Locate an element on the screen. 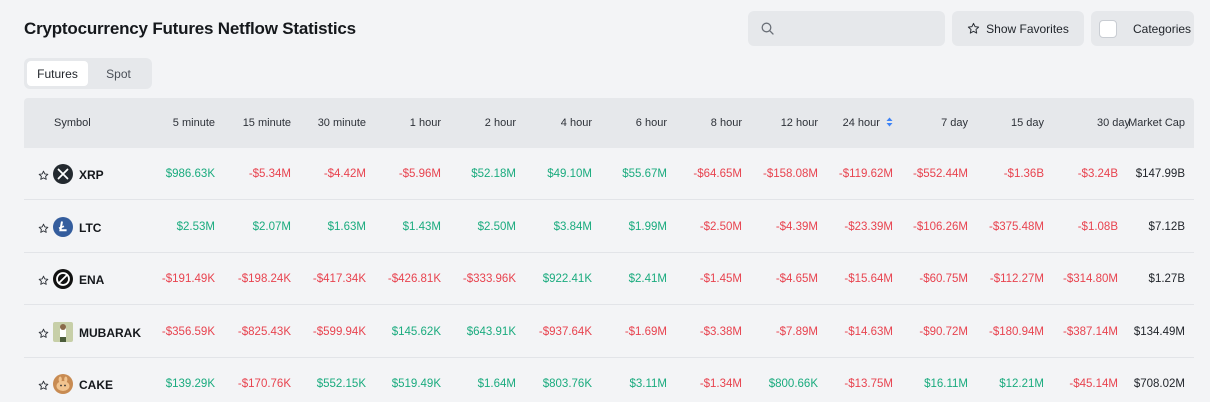  netflow-cell: -$552.44M is located at coordinates (940, 174).